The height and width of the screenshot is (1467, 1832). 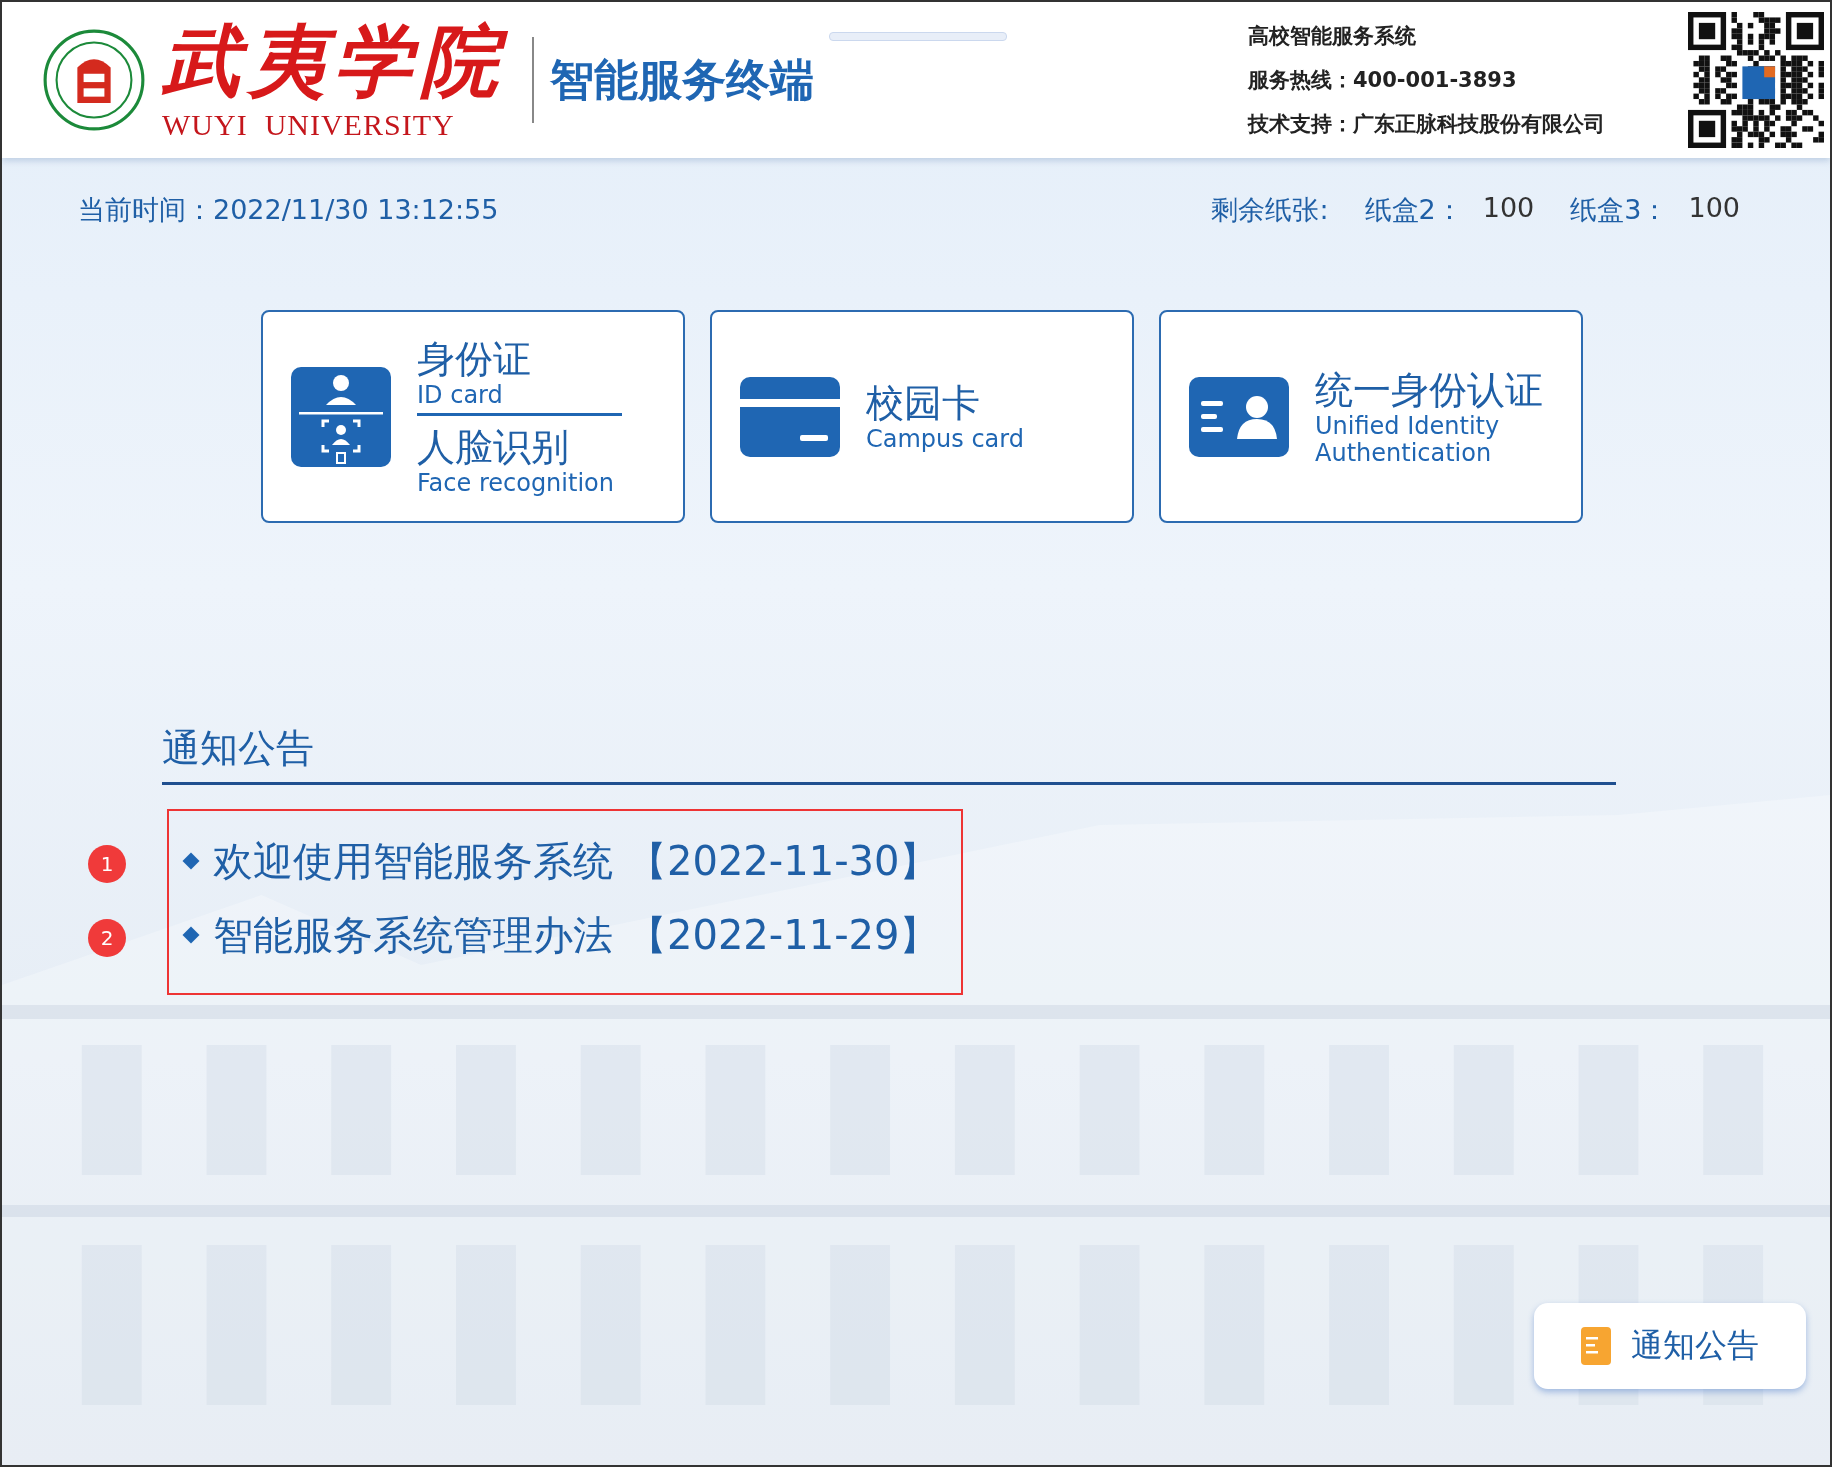 What do you see at coordinates (334, 62) in the screenshot?
I see `university-name: 武夷学院` at bounding box center [334, 62].